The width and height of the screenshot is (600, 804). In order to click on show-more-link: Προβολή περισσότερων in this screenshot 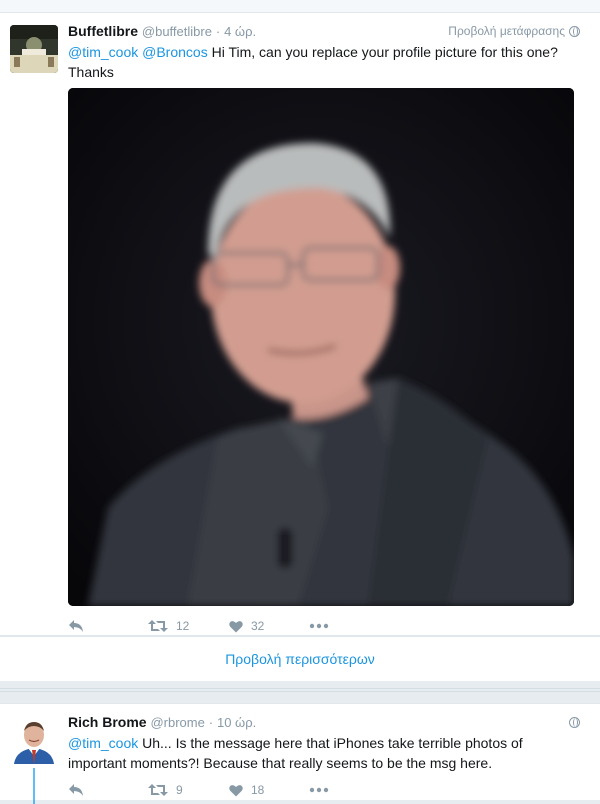, I will do `click(300, 659)`.